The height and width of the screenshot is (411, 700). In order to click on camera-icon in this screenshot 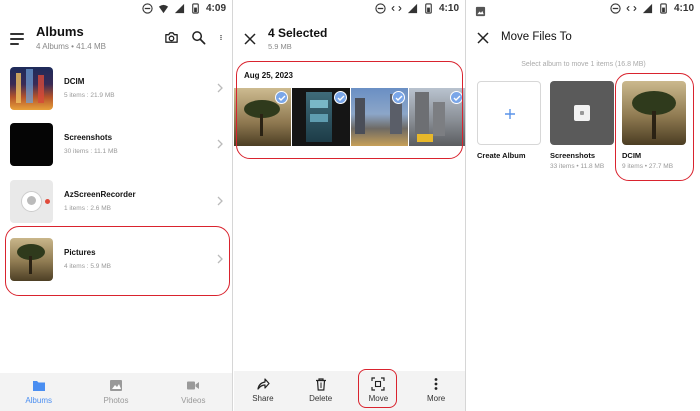, I will do `click(171, 37)`.